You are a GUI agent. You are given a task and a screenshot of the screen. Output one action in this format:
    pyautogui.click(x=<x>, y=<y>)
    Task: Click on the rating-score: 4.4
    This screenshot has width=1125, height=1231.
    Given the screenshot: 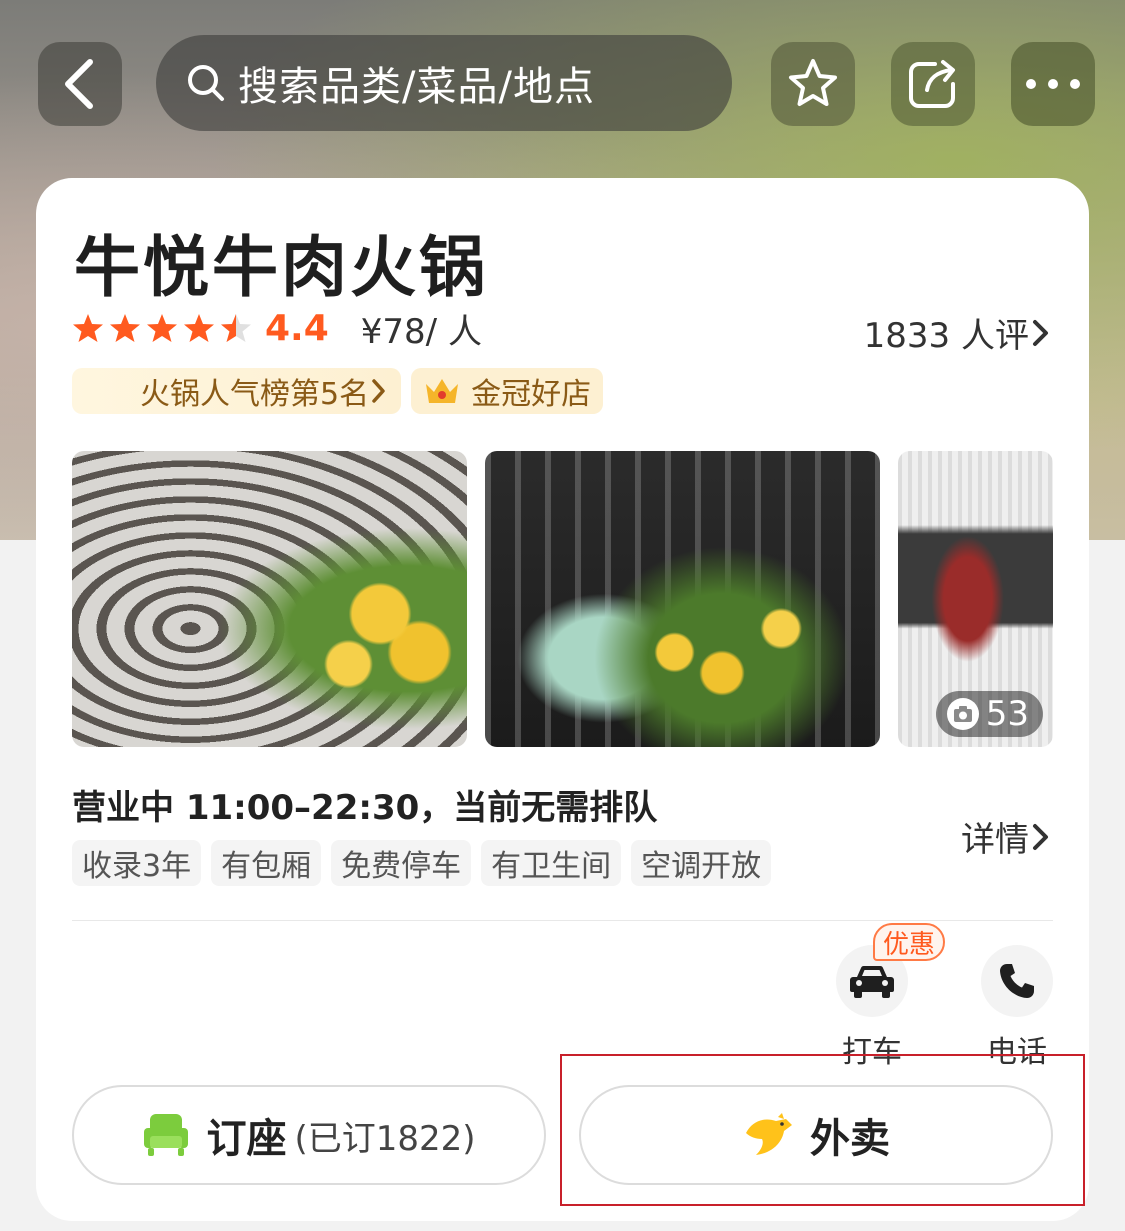 What is the action you would take?
    pyautogui.click(x=297, y=328)
    